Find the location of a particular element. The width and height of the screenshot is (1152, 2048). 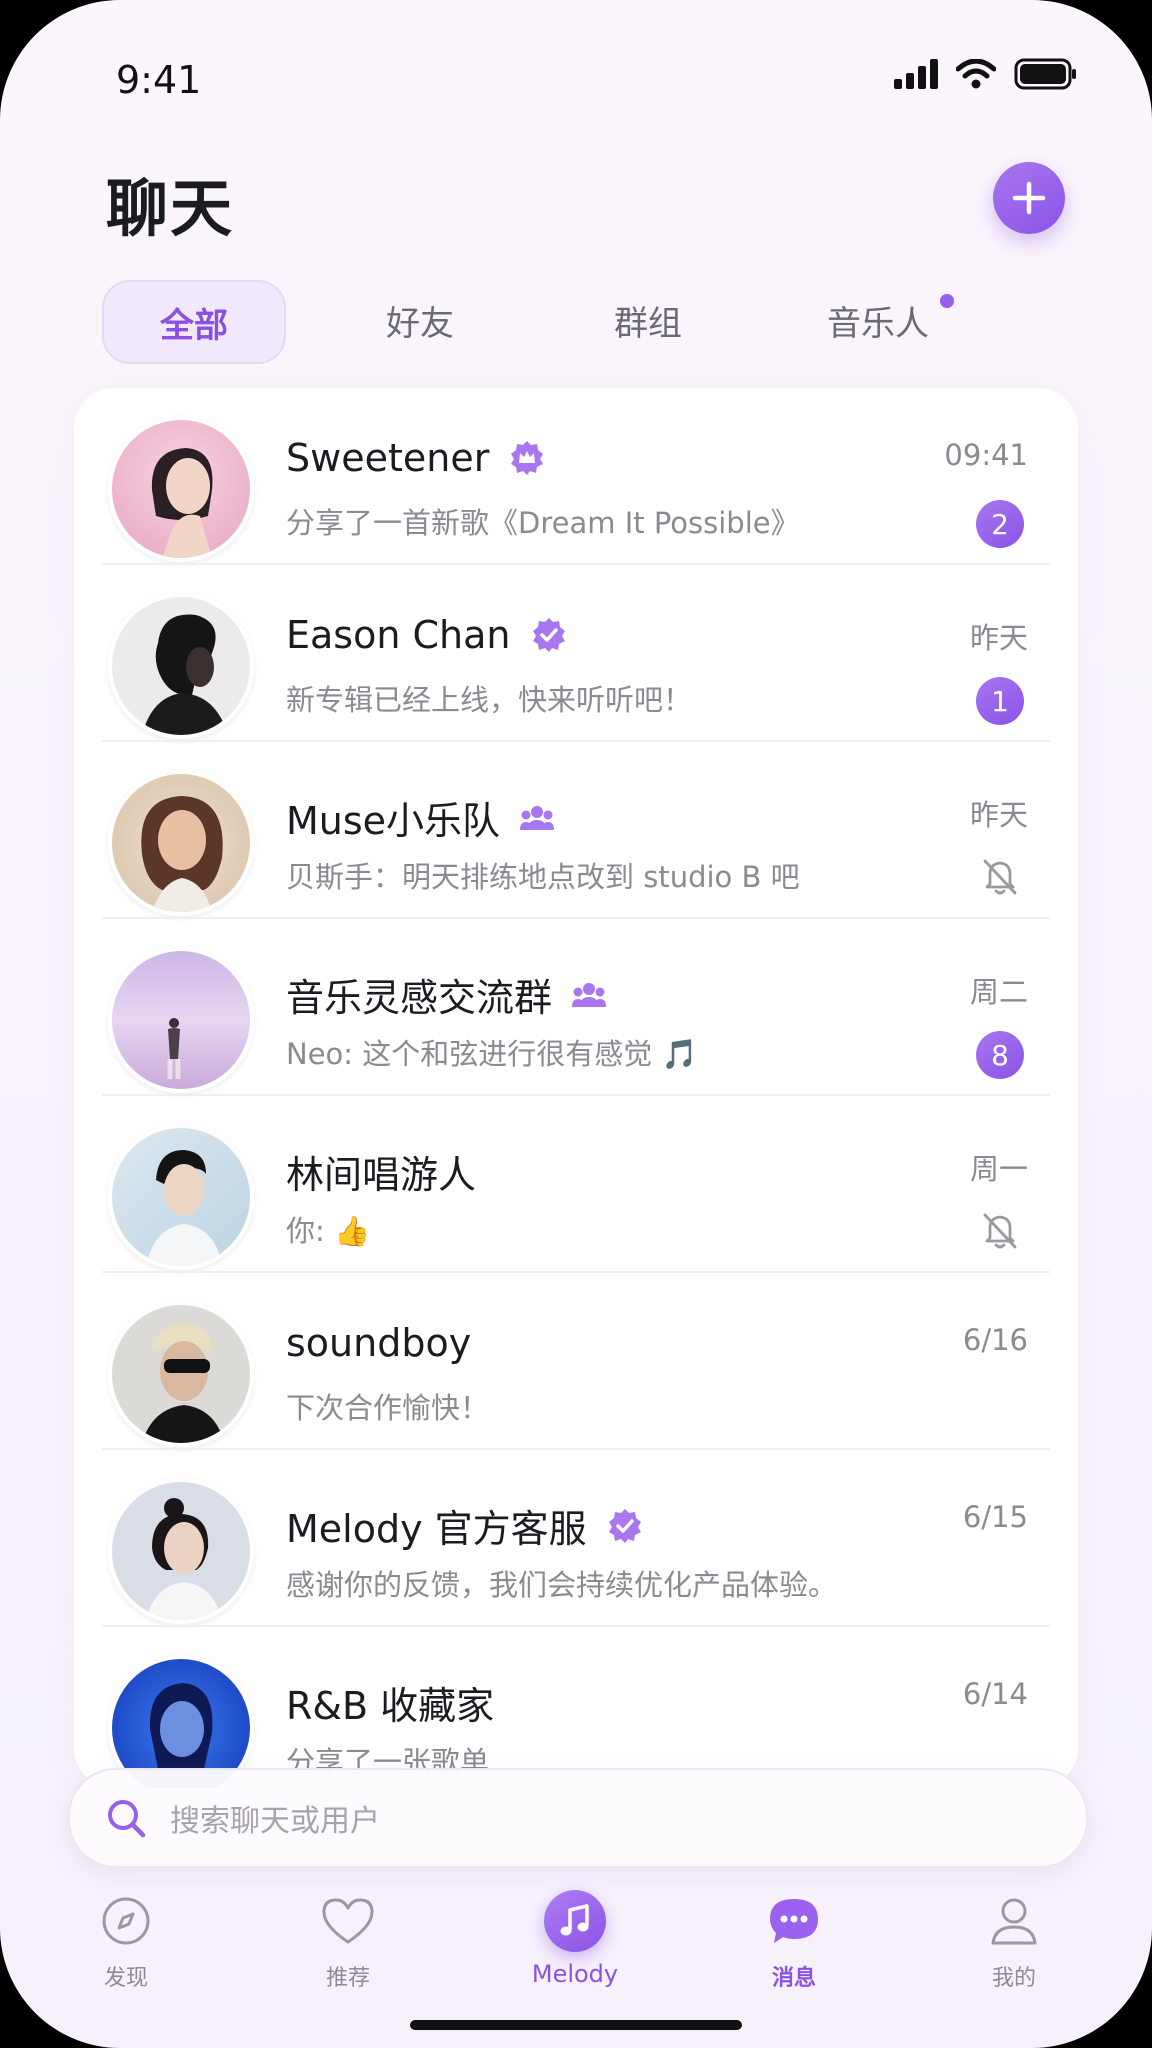

compass-icon is located at coordinates (126, 1921).